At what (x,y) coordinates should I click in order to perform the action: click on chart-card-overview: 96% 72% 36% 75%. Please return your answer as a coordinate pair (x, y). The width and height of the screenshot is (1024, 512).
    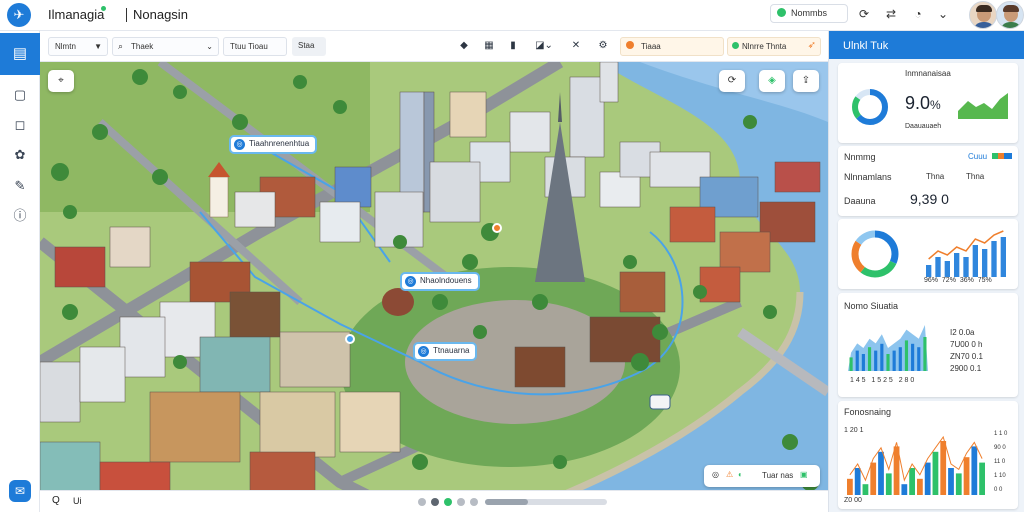
    Looking at the image, I should click on (928, 254).